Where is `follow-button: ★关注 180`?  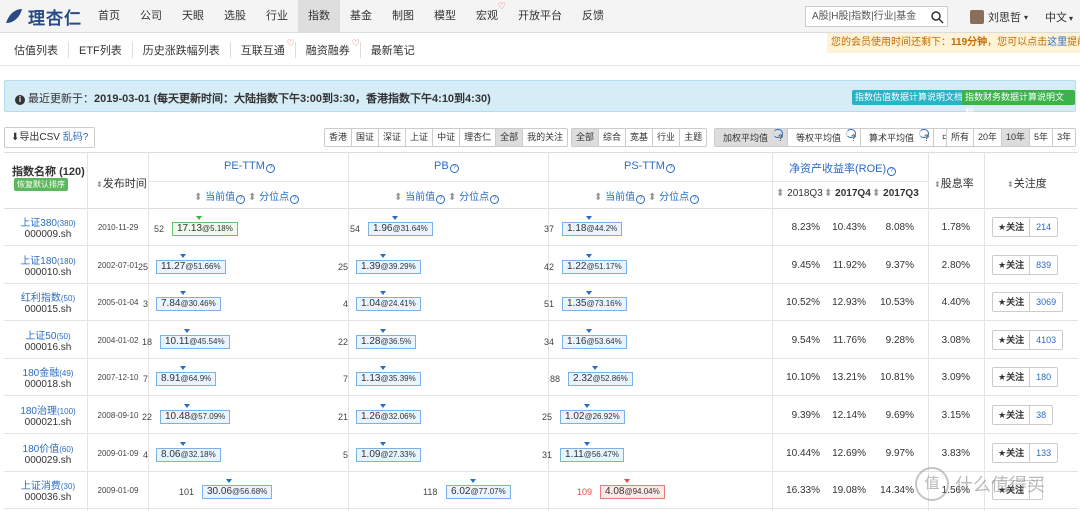
follow-button: ★关注 180 is located at coordinates (1025, 377).